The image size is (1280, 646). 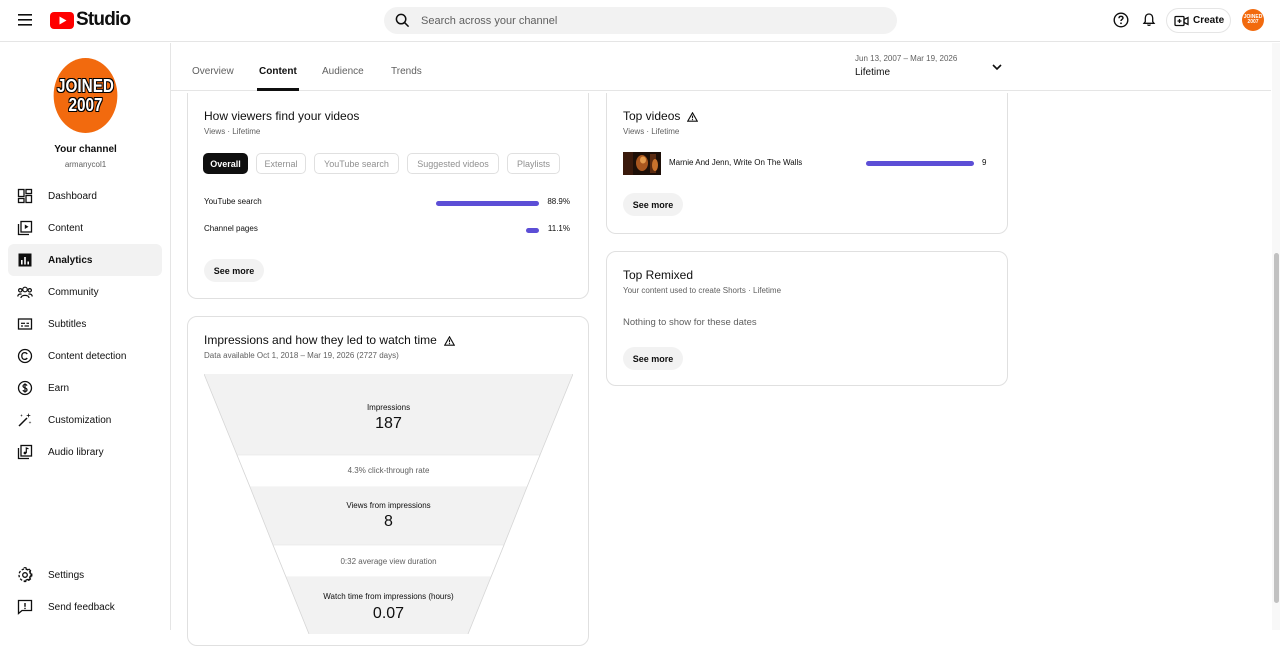 I want to click on sidebar-item-subtitles: Subtitles, so click(x=85, y=324).